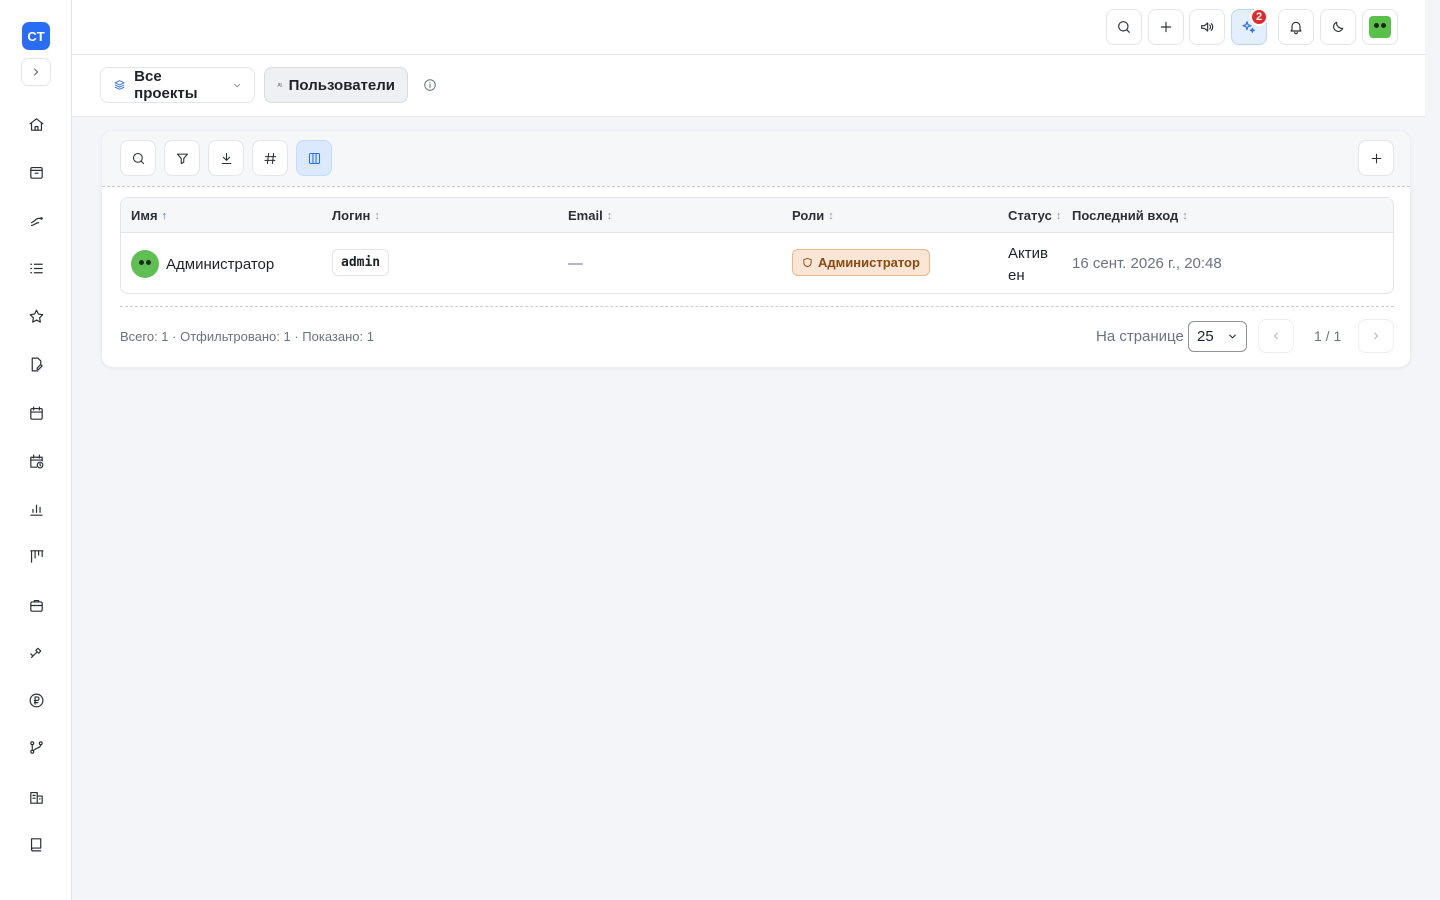 The height and width of the screenshot is (900, 1440). I want to click on archive-icon, so click(36, 172).